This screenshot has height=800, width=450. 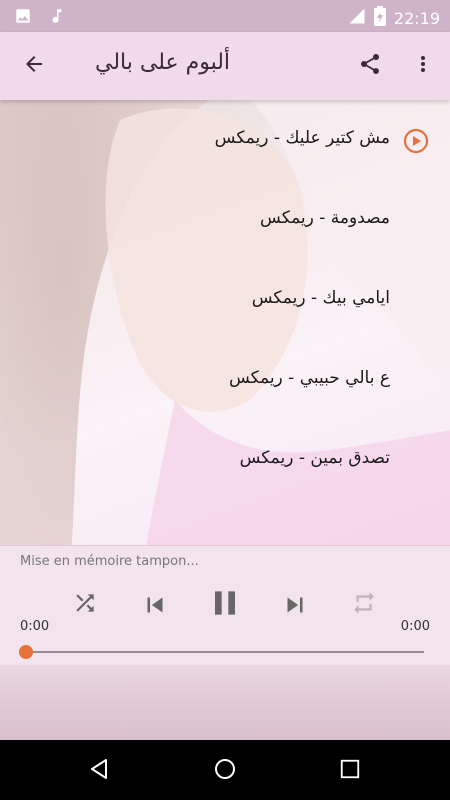 I want to click on track-item: مش كتير عليك - ريمكس, so click(x=302, y=138).